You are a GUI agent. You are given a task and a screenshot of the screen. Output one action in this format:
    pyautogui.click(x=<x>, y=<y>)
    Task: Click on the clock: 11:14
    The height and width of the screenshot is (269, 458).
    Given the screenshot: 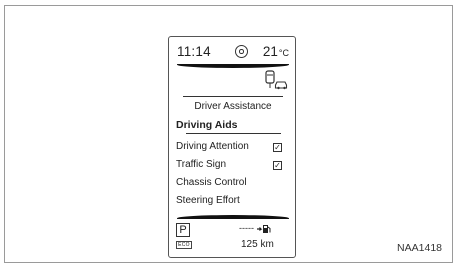 What is the action you would take?
    pyautogui.click(x=194, y=51)
    